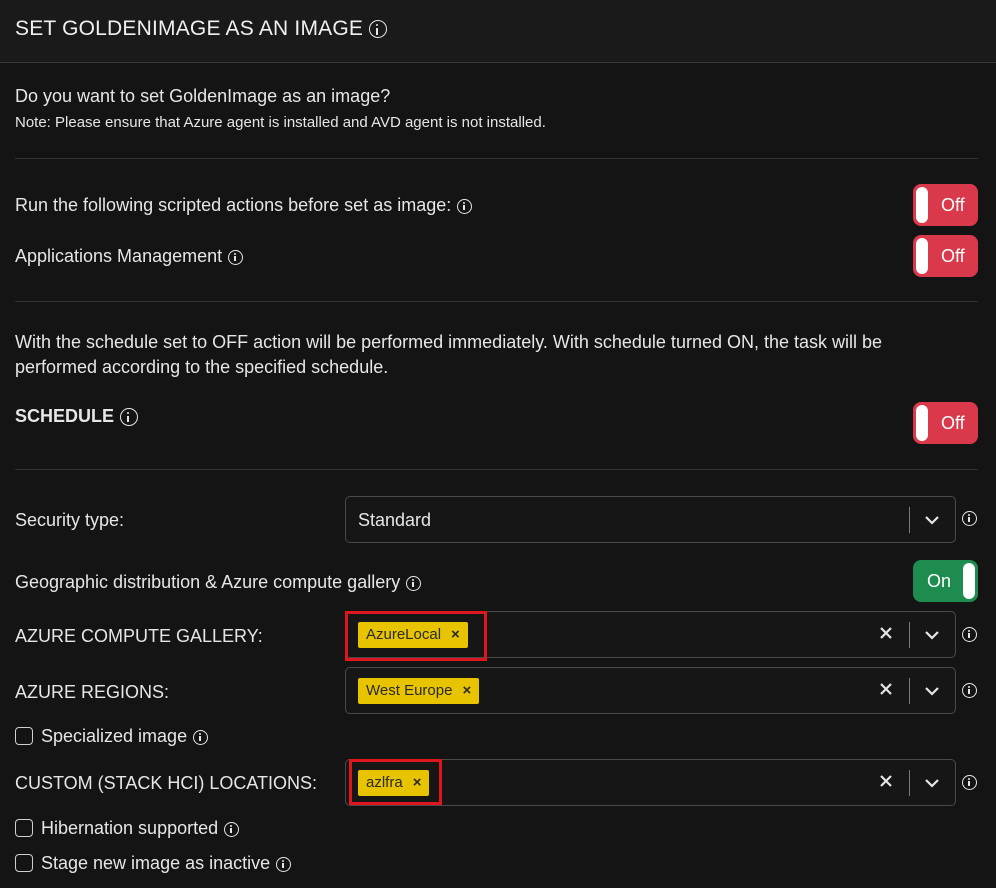 The width and height of the screenshot is (996, 888). I want to click on dialog-title-text: SET GOLDENIMAGE AS AN IMAGE, so click(189, 28).